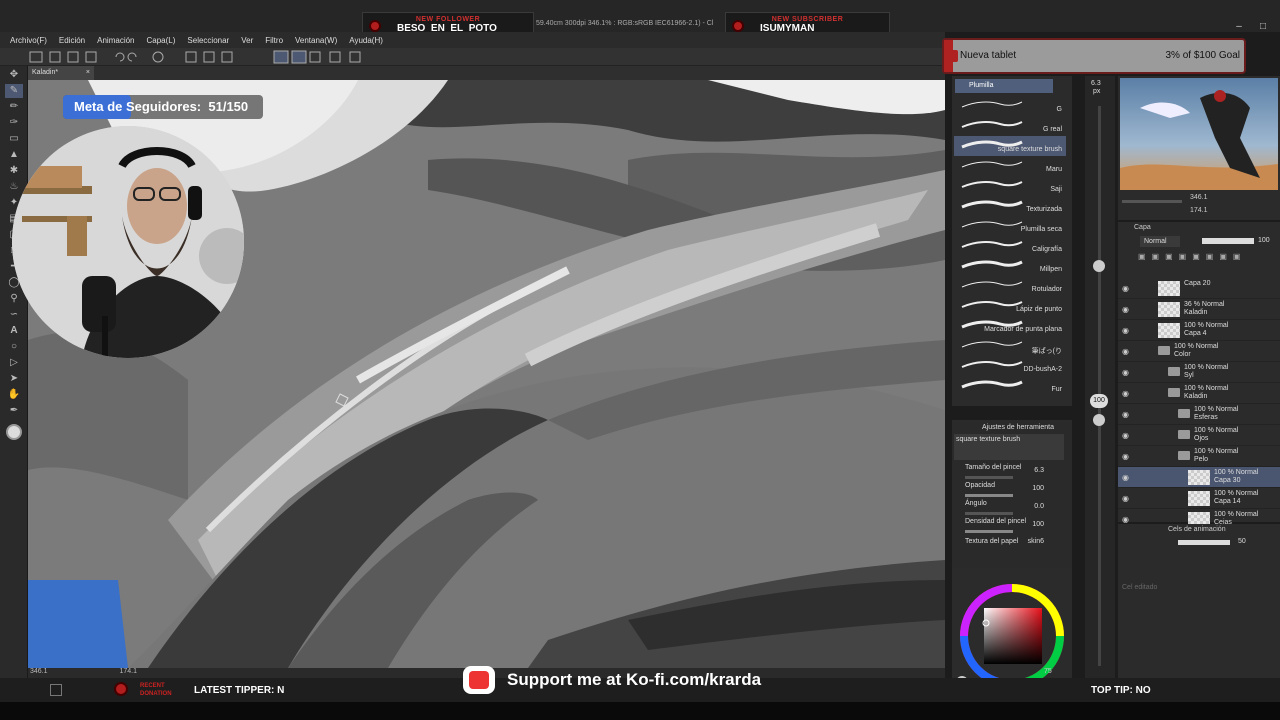 The height and width of the screenshot is (720, 1280). I want to click on navigator-preview, so click(1199, 134).